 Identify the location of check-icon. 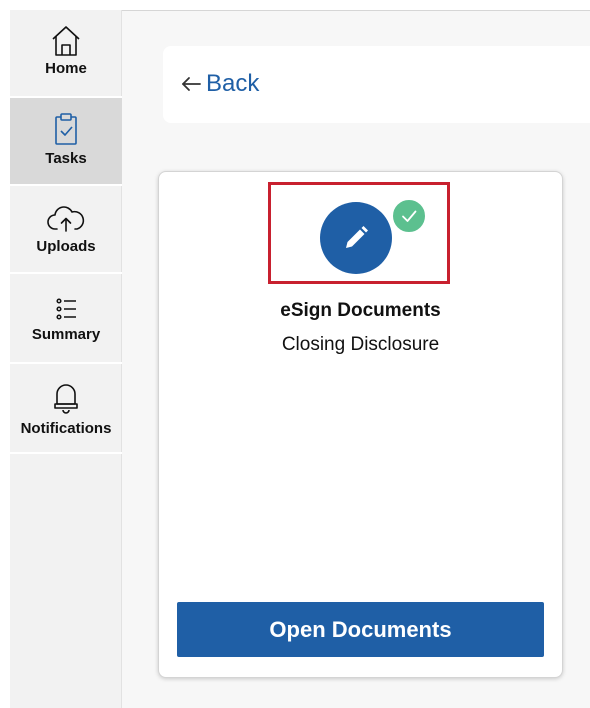
(409, 216).